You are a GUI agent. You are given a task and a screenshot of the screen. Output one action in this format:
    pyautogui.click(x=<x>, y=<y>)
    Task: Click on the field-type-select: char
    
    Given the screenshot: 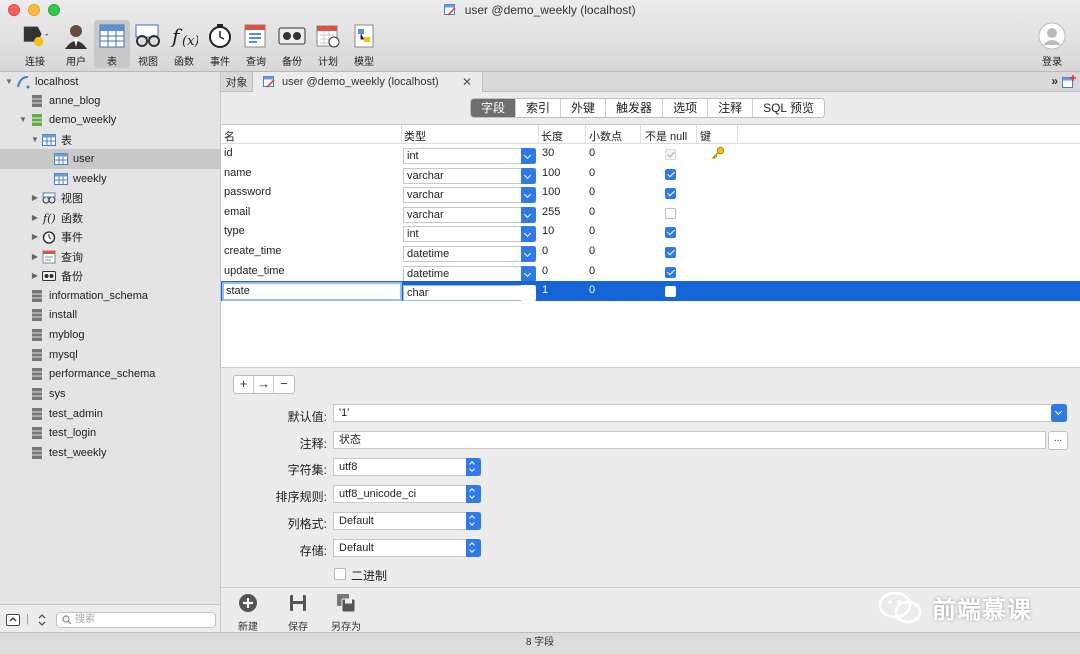 What is the action you would take?
    pyautogui.click(x=469, y=293)
    